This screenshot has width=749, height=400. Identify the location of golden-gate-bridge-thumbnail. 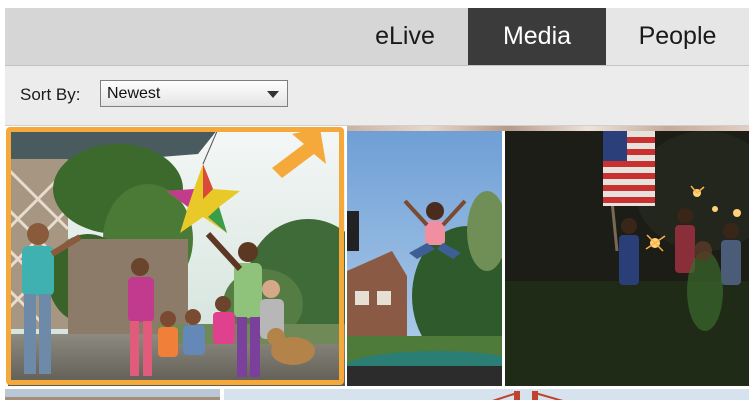
(486, 394).